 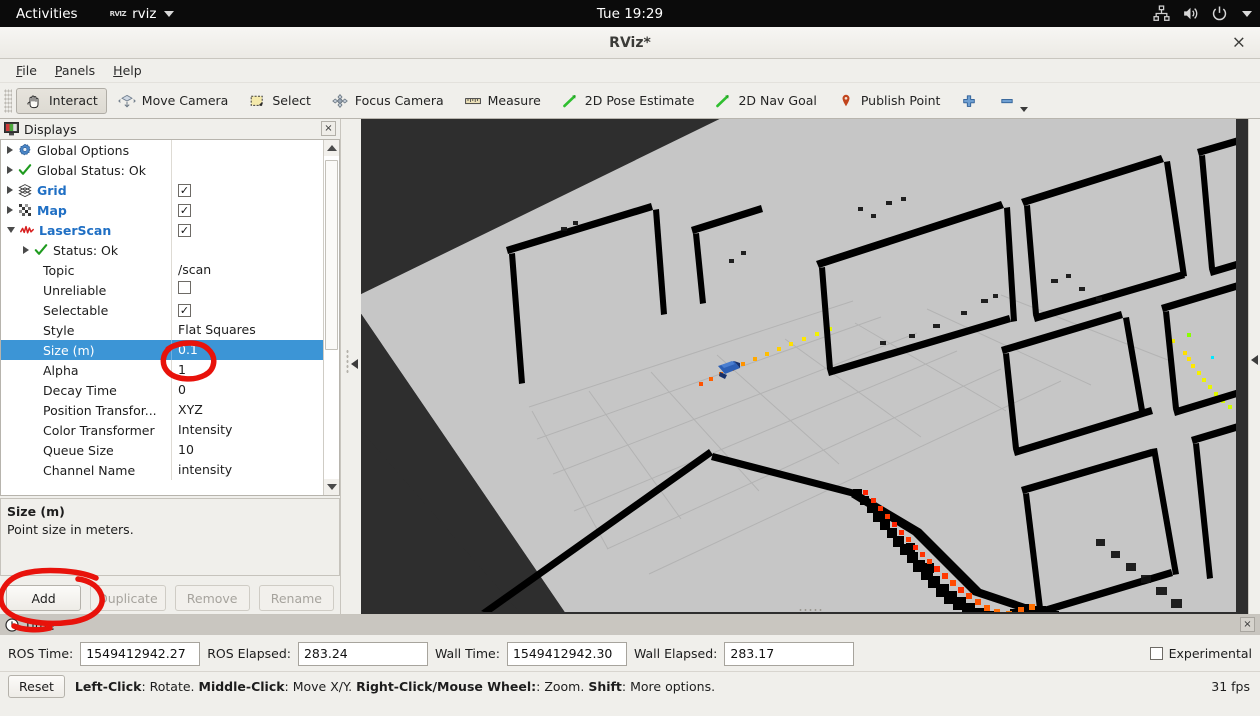 I want to click on scroll-down-button, so click(x=331, y=487).